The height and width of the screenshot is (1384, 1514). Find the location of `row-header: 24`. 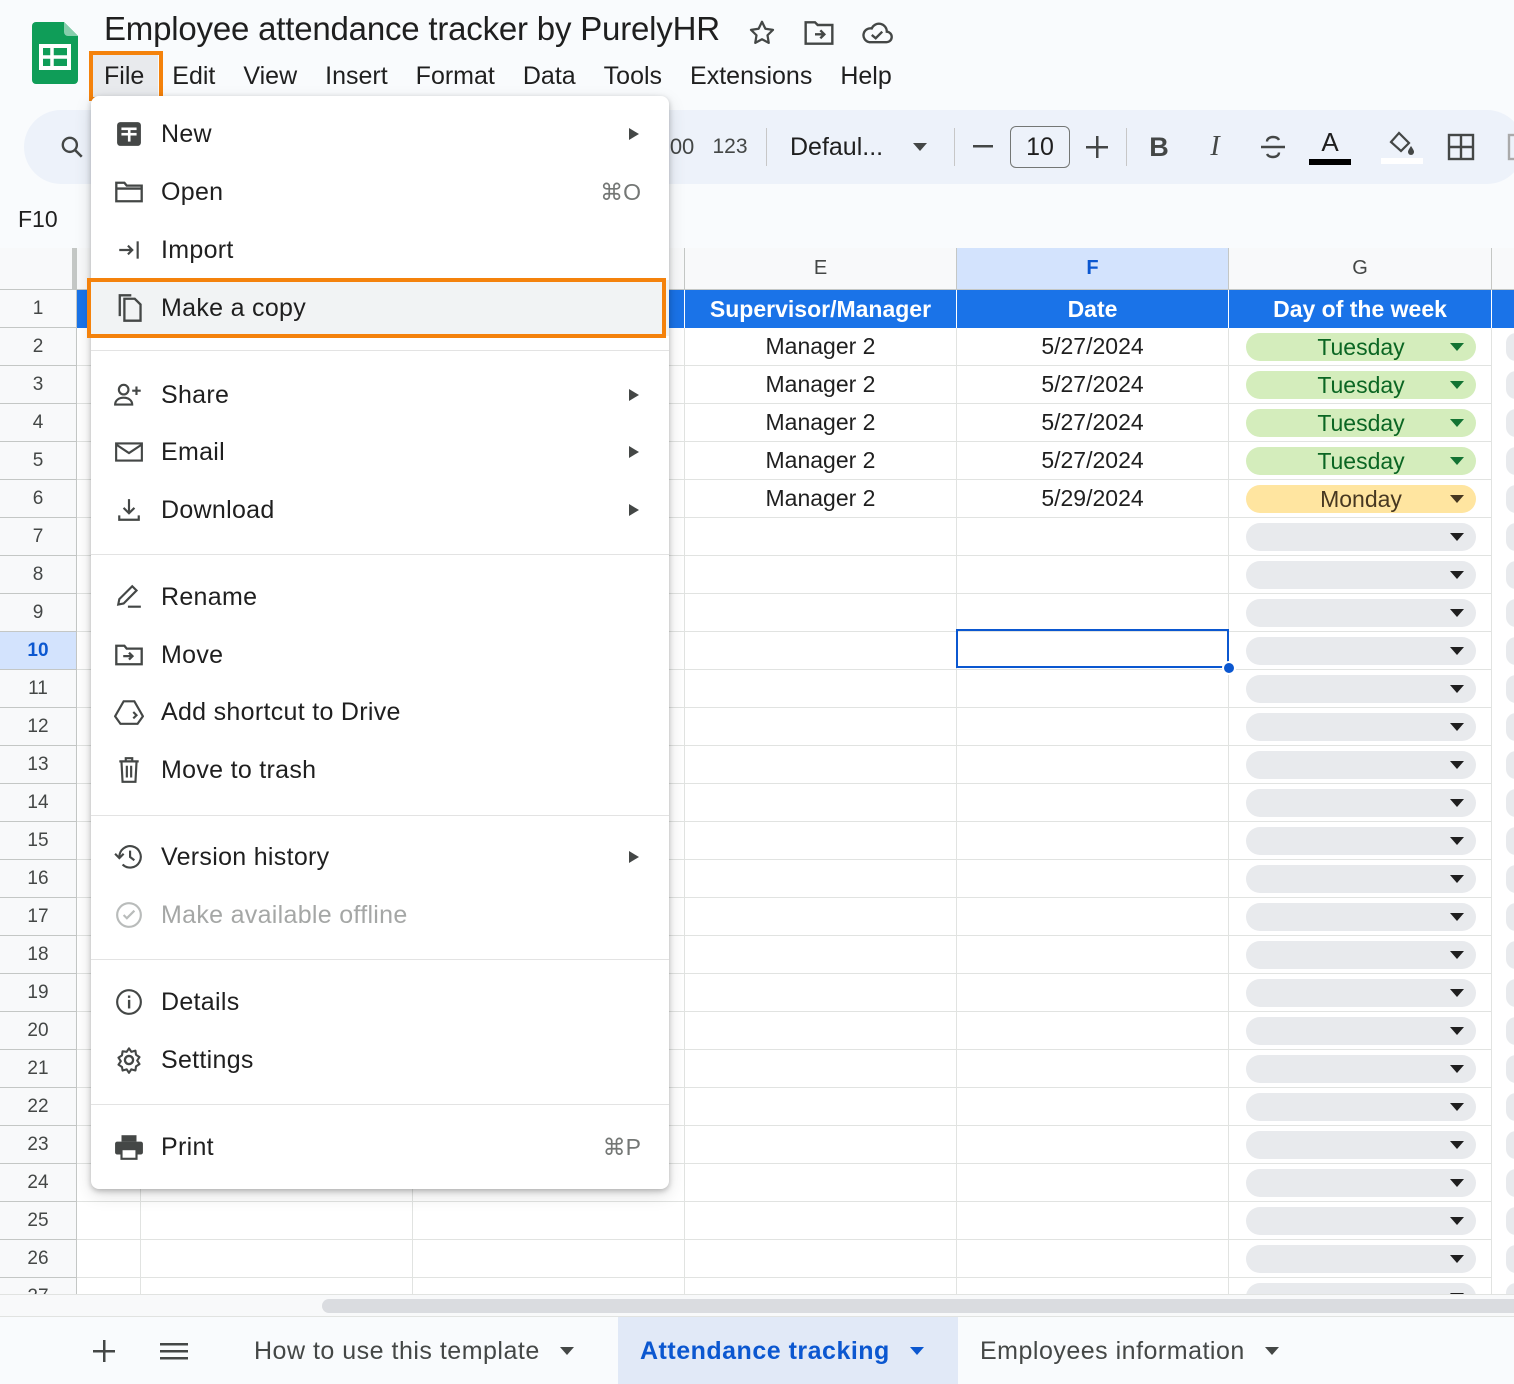

row-header: 24 is located at coordinates (38, 1183).